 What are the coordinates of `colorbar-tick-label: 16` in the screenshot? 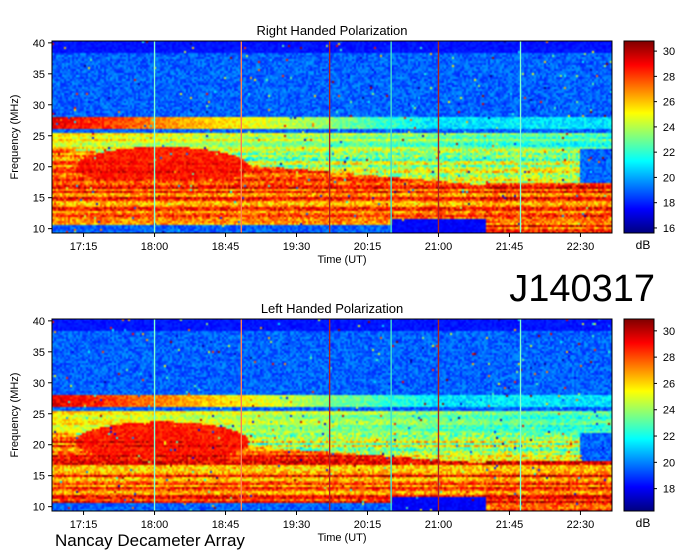 It's located at (669, 229).